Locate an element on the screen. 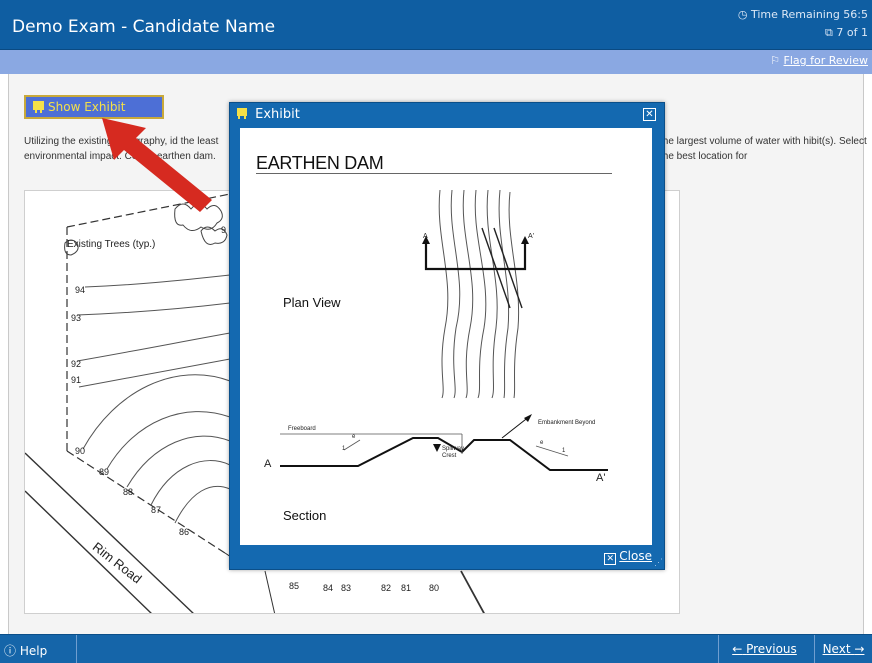 This screenshot has width=872, height=663. slope-run-right: 1 is located at coordinates (564, 451).